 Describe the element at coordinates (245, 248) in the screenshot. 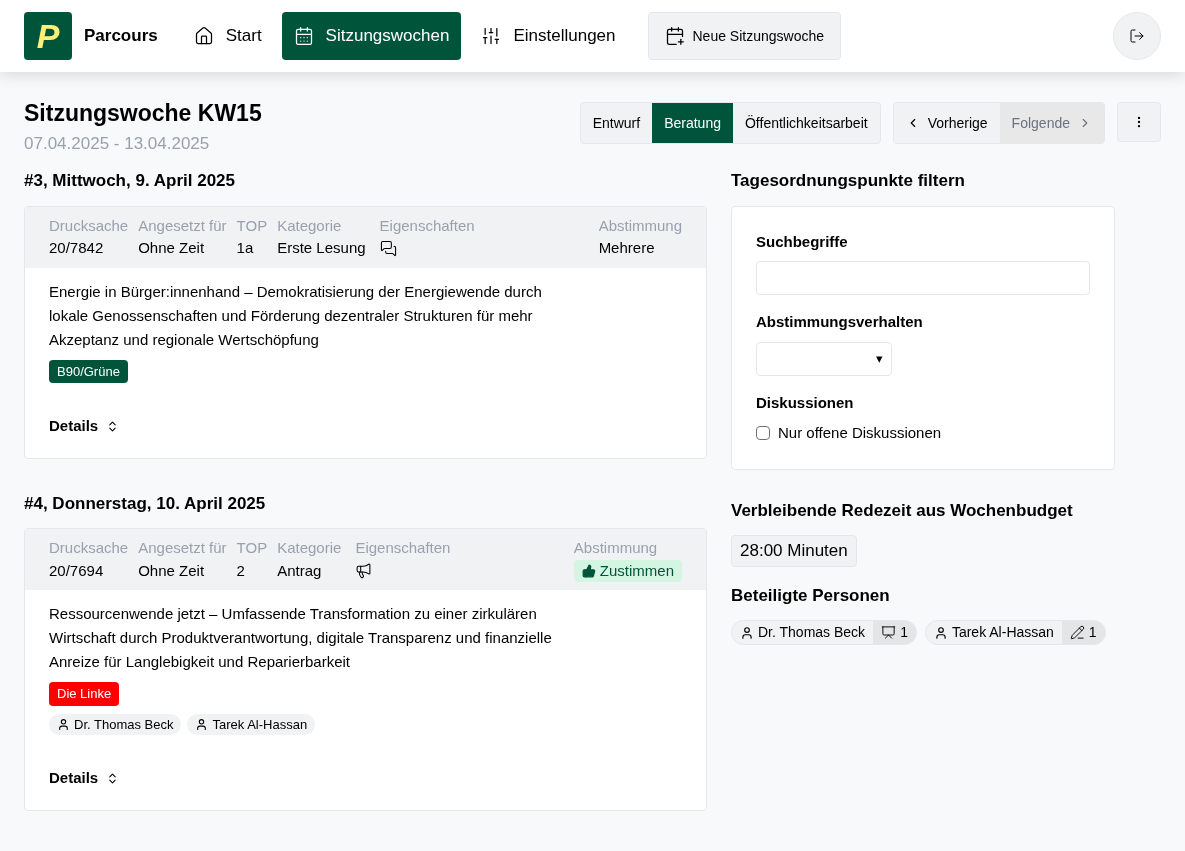

I see `column-value: 1a` at that location.